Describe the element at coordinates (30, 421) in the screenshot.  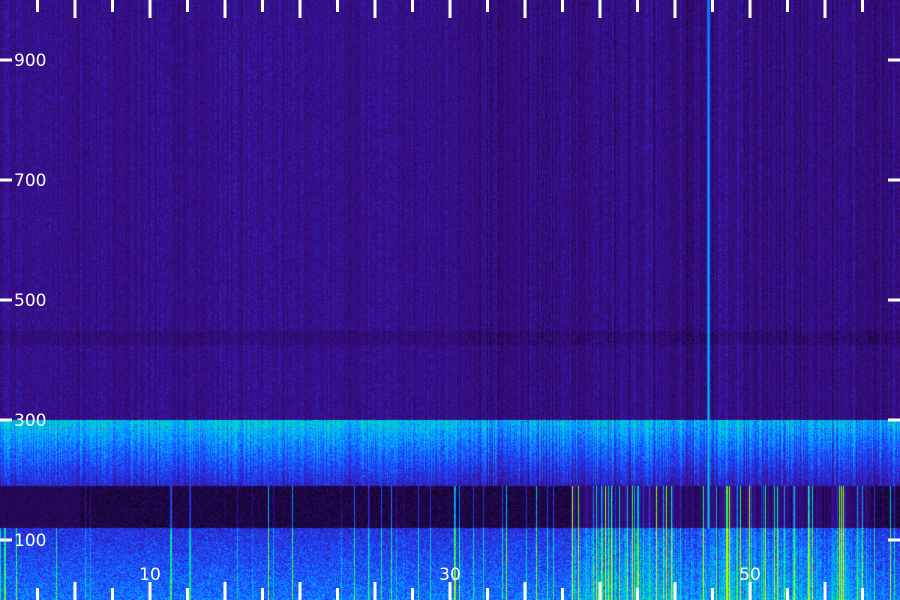
I see `y-tick-label: 300` at that location.